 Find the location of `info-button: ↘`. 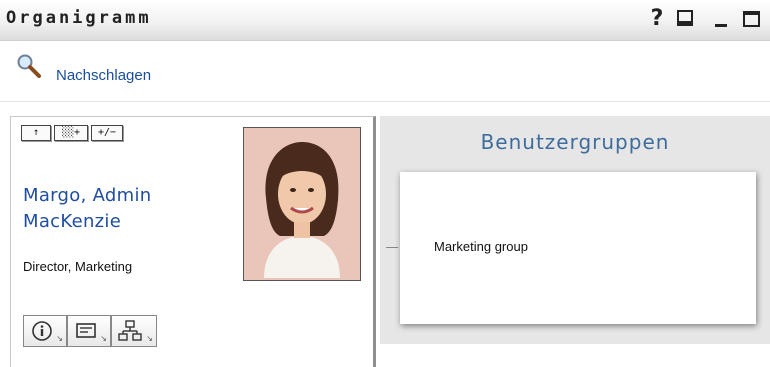

info-button: ↘ is located at coordinates (45, 331).